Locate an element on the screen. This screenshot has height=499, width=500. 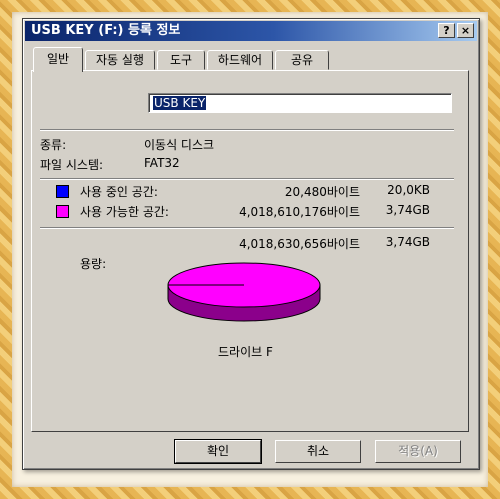
type-value: 이동식 디스크 is located at coordinates (179, 145).